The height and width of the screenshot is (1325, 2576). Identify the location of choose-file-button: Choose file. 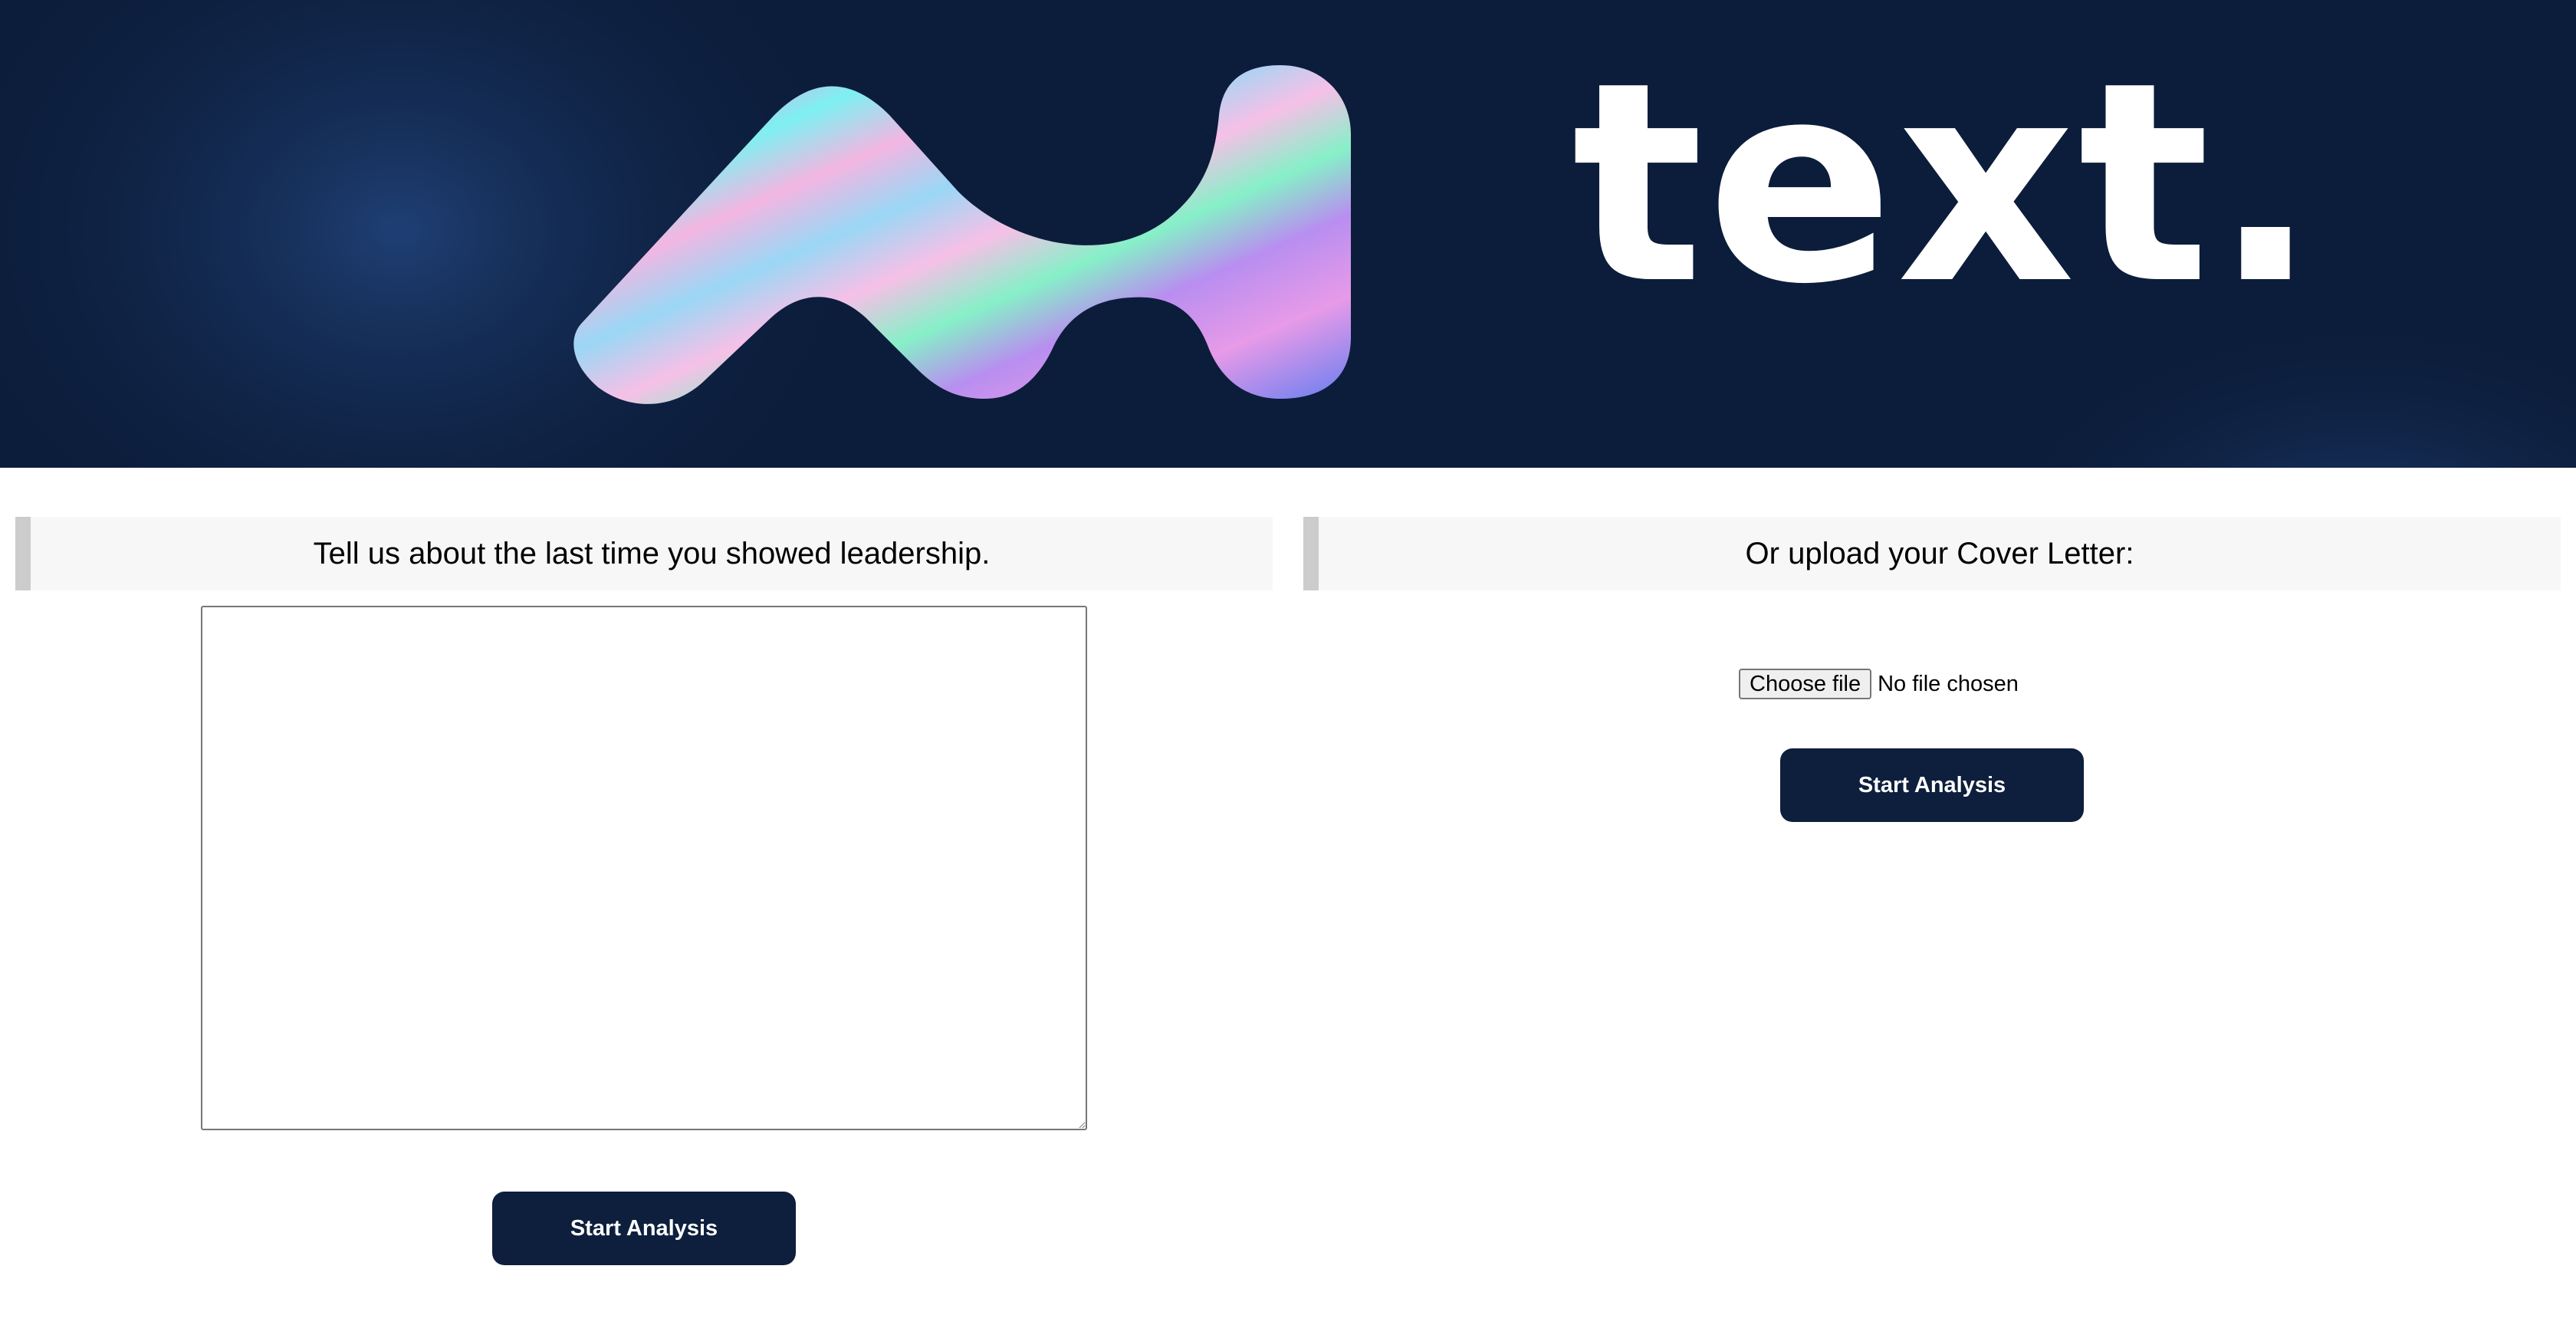
(1806, 684).